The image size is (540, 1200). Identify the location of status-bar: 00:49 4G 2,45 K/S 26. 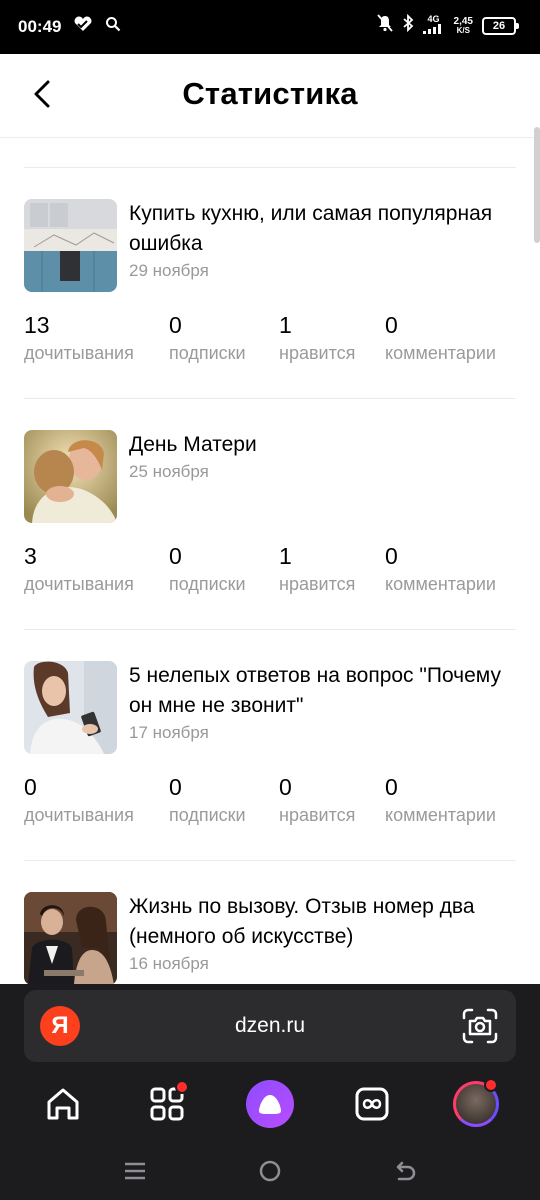
(270, 27).